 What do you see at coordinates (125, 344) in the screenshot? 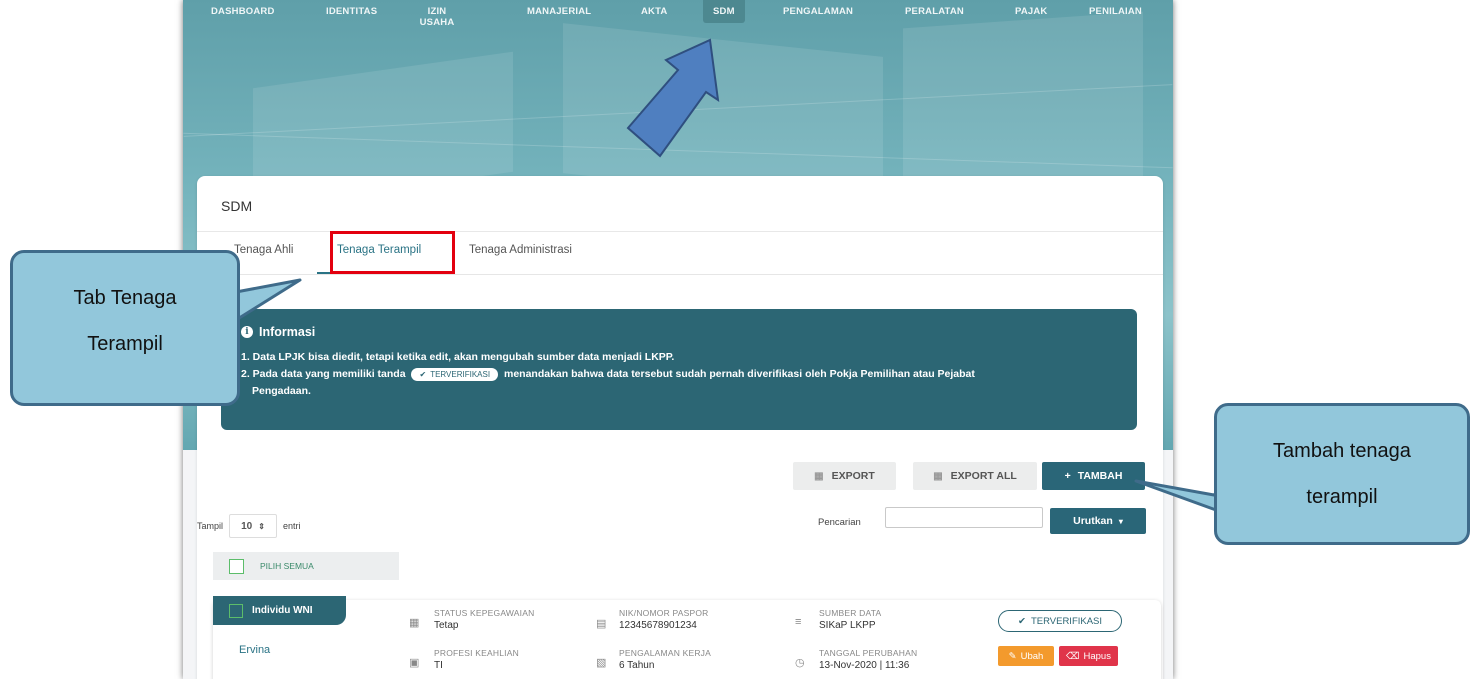
I see `callout-tab-line-2: Terampil` at bounding box center [125, 344].